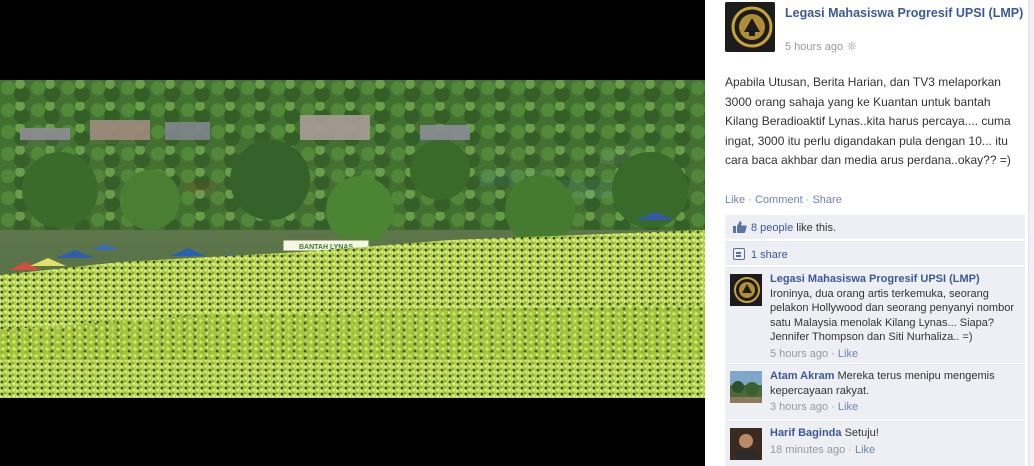 The image size is (1034, 466). I want to click on shares-count-link: 1 share, so click(769, 255).